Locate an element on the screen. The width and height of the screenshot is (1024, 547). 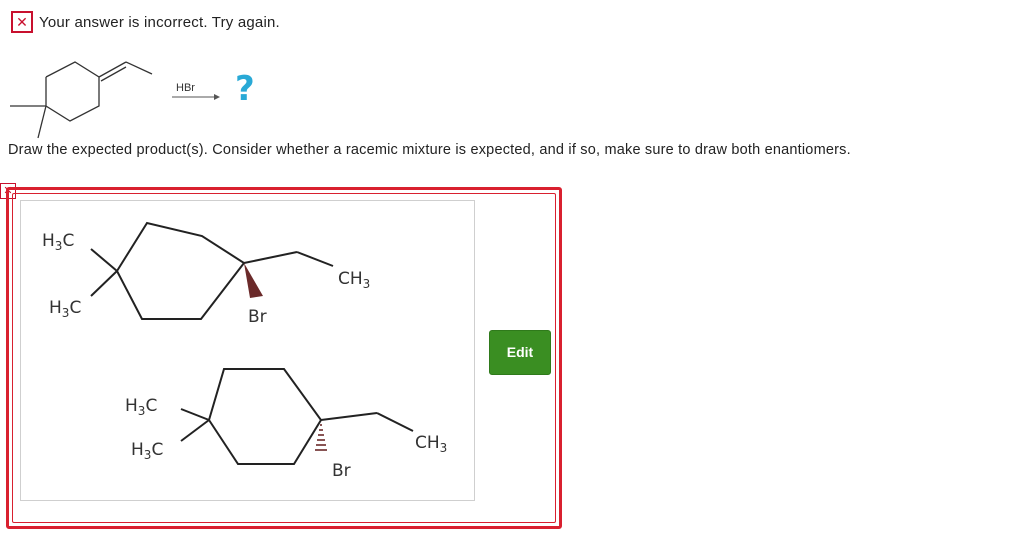
feedback-banner: ✕ Your answer is incorrect. Try again. is located at coordinates (145, 22).